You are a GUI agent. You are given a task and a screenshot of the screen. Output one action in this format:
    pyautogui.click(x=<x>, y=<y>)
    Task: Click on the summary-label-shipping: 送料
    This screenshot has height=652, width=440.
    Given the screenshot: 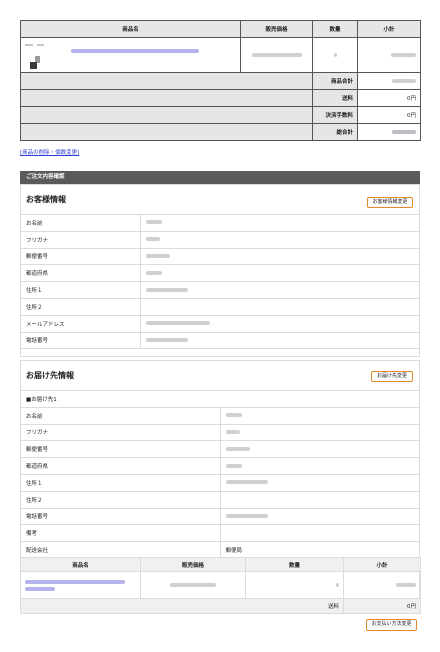 What is the action you would take?
    pyautogui.click(x=335, y=98)
    